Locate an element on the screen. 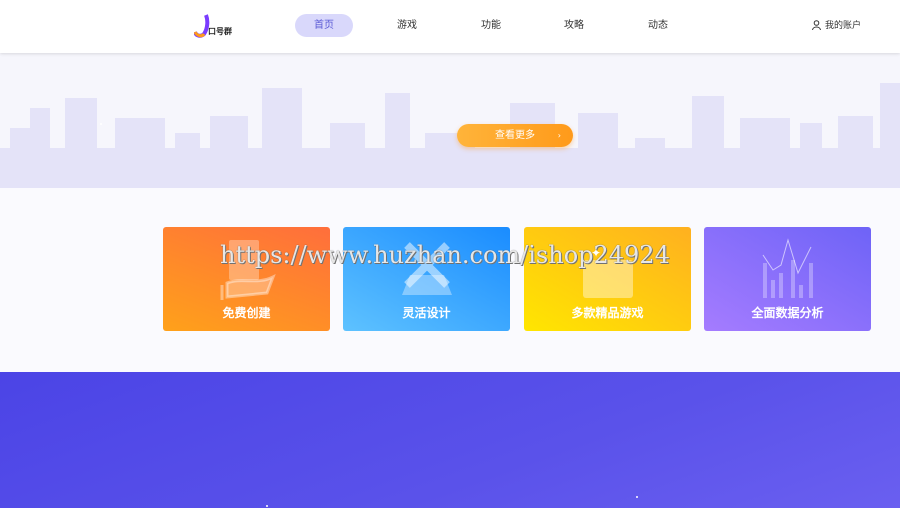 This screenshot has height=508, width=900. nav-guides: 攻略 is located at coordinates (574, 25).